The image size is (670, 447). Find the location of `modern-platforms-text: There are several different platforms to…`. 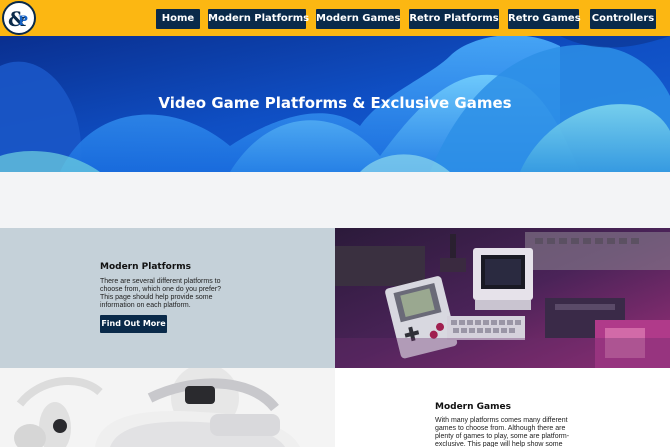

modern-platforms-text: There are several different platforms to… is located at coordinates (161, 293).